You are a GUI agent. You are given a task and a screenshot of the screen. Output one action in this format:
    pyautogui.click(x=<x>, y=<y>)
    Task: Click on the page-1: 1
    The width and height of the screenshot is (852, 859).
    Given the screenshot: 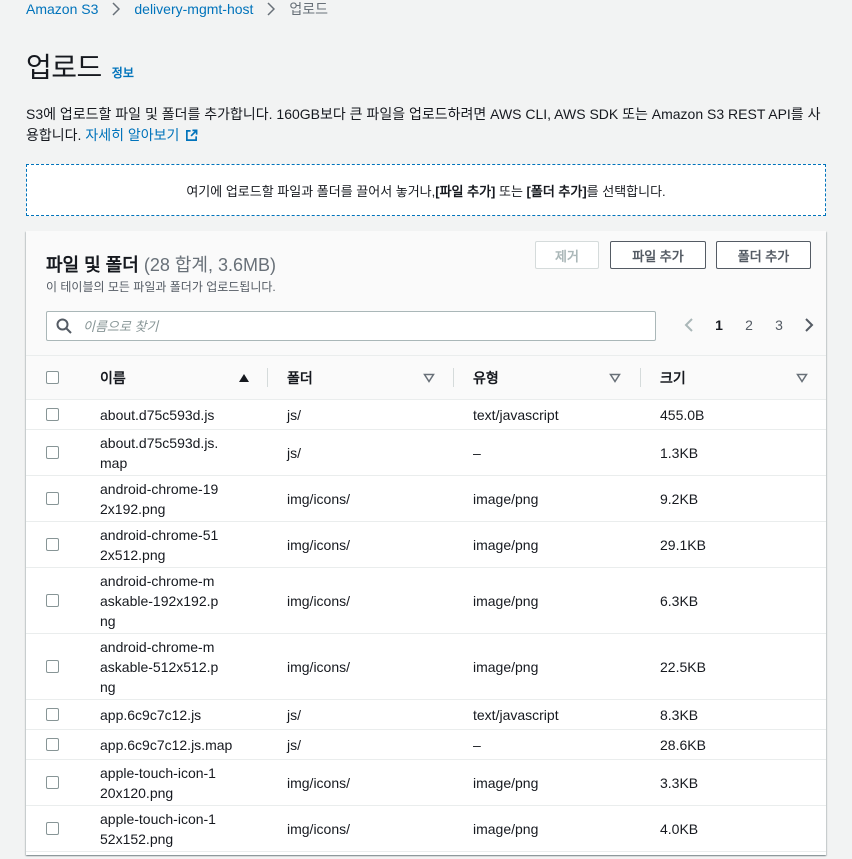 What is the action you would take?
    pyautogui.click(x=719, y=325)
    